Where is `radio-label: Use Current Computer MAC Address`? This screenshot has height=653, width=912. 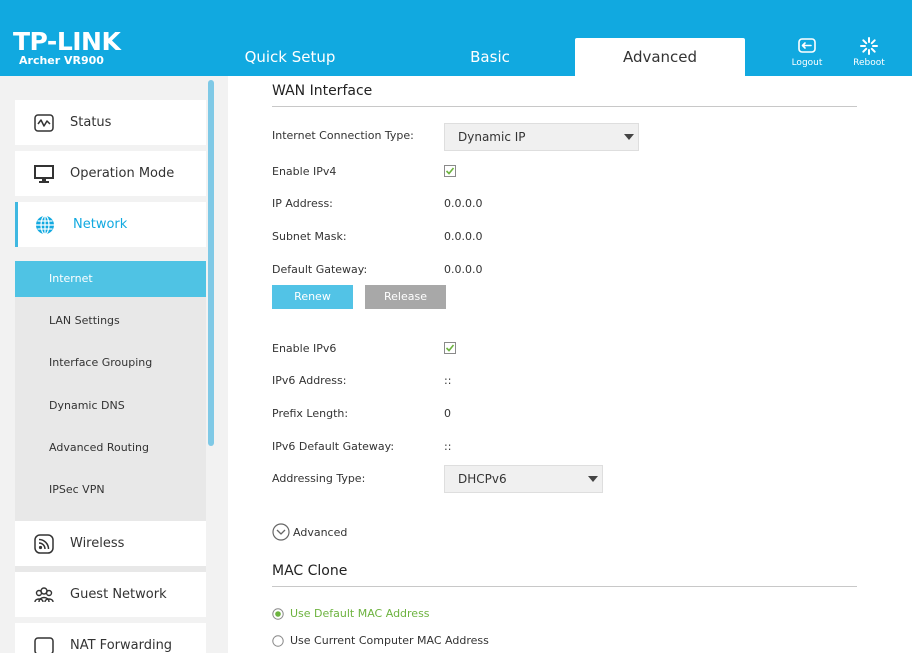
radio-label: Use Current Computer MAC Address is located at coordinates (389, 640).